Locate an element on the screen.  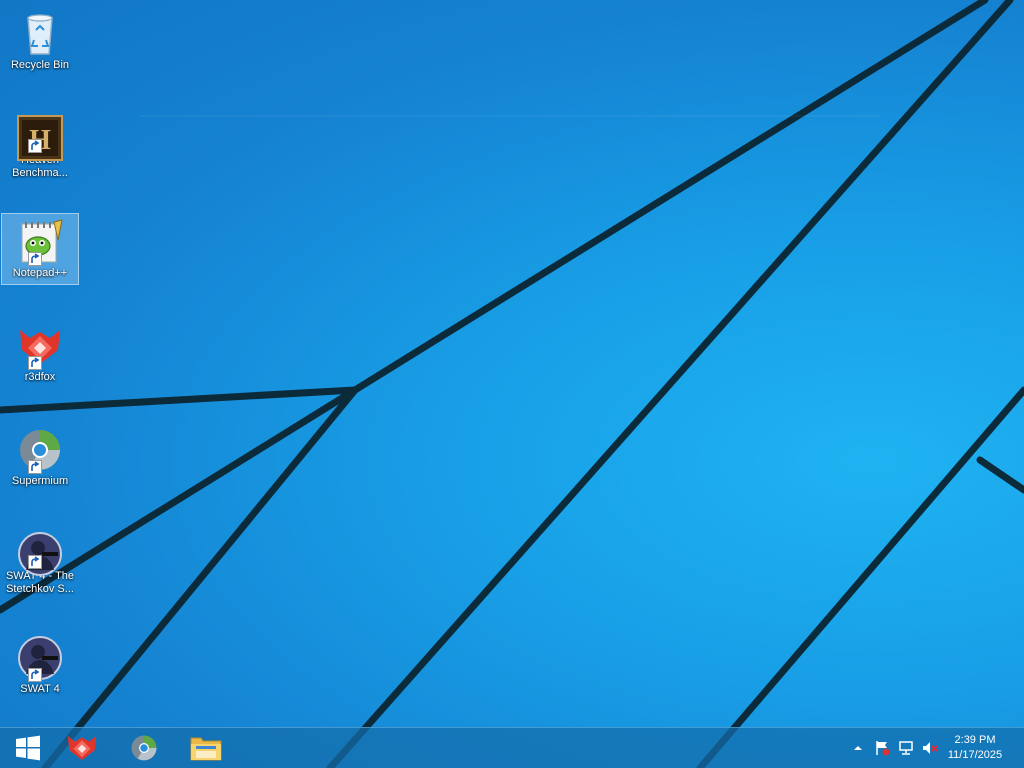
tray-volume is located at coordinates (930, 748).